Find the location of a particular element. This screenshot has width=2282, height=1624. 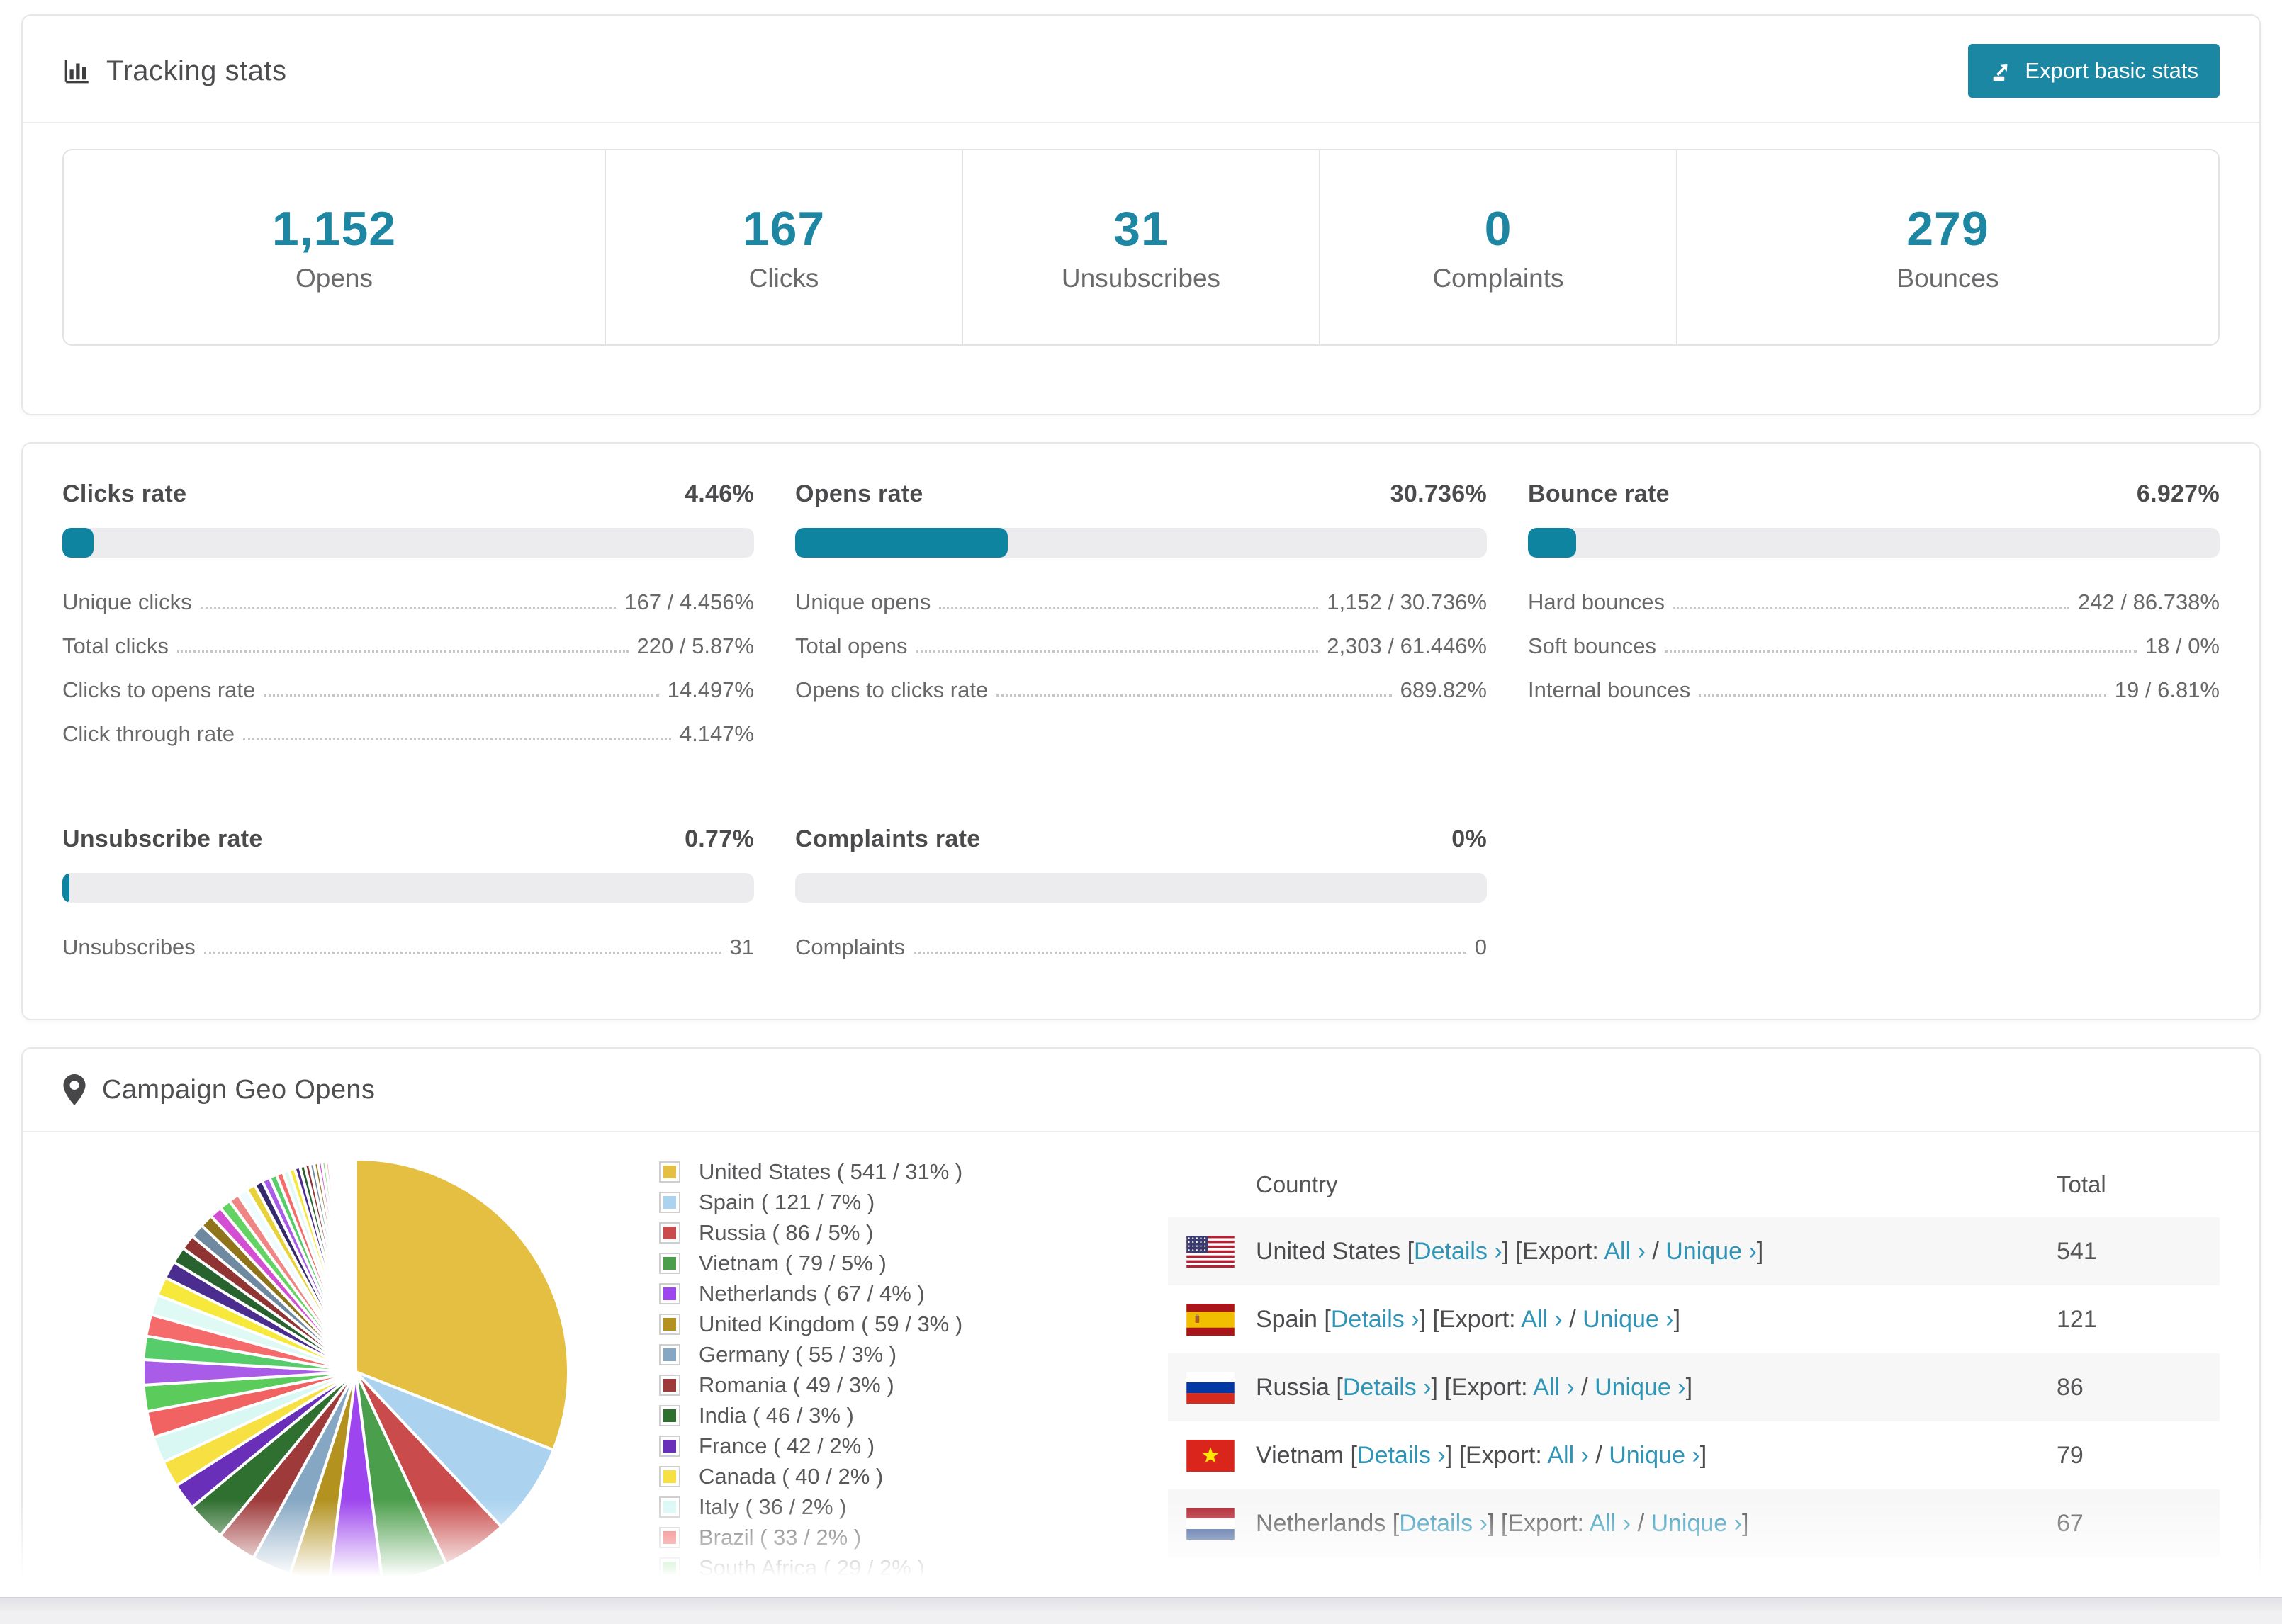

bar-chart-icon is located at coordinates (77, 71).